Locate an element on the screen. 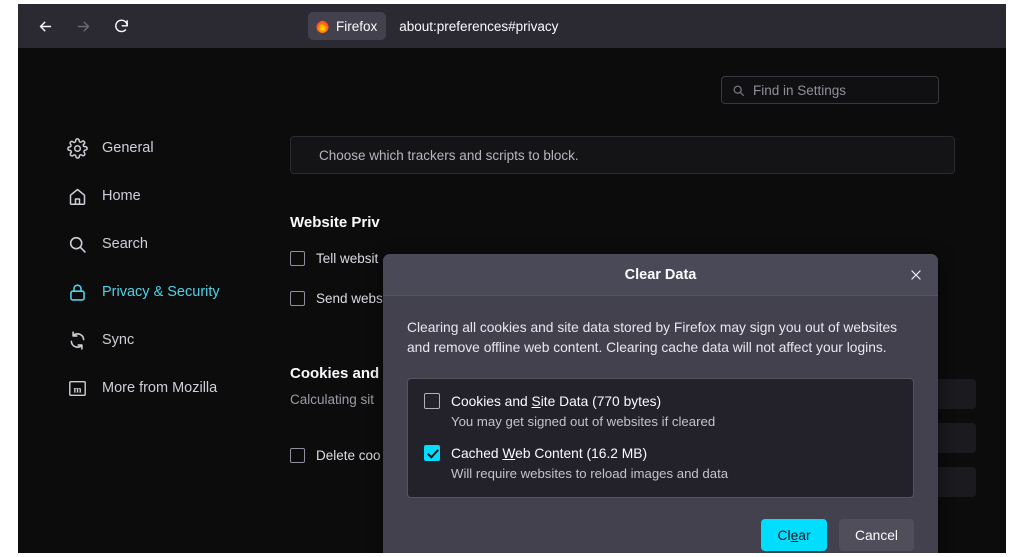 This screenshot has height=557, width=1024. close-icon is located at coordinates (915, 274).